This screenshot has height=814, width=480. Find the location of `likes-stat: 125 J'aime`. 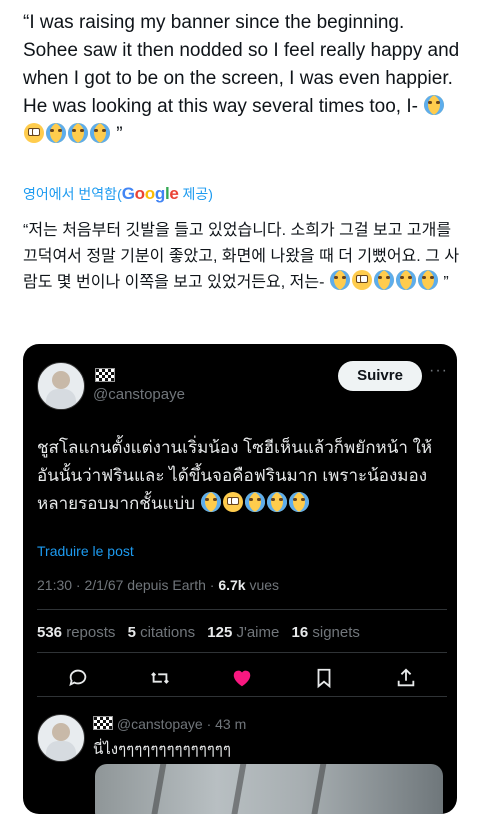

likes-stat: 125 J'aime is located at coordinates (243, 632).